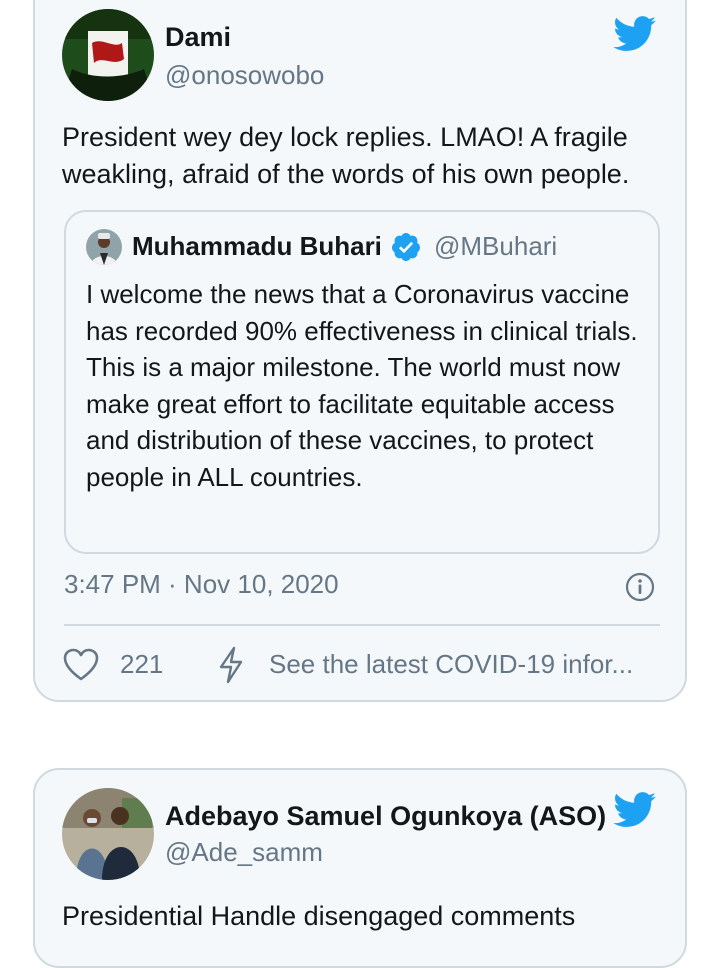  What do you see at coordinates (104, 247) in the screenshot?
I see `quoted-avatar` at bounding box center [104, 247].